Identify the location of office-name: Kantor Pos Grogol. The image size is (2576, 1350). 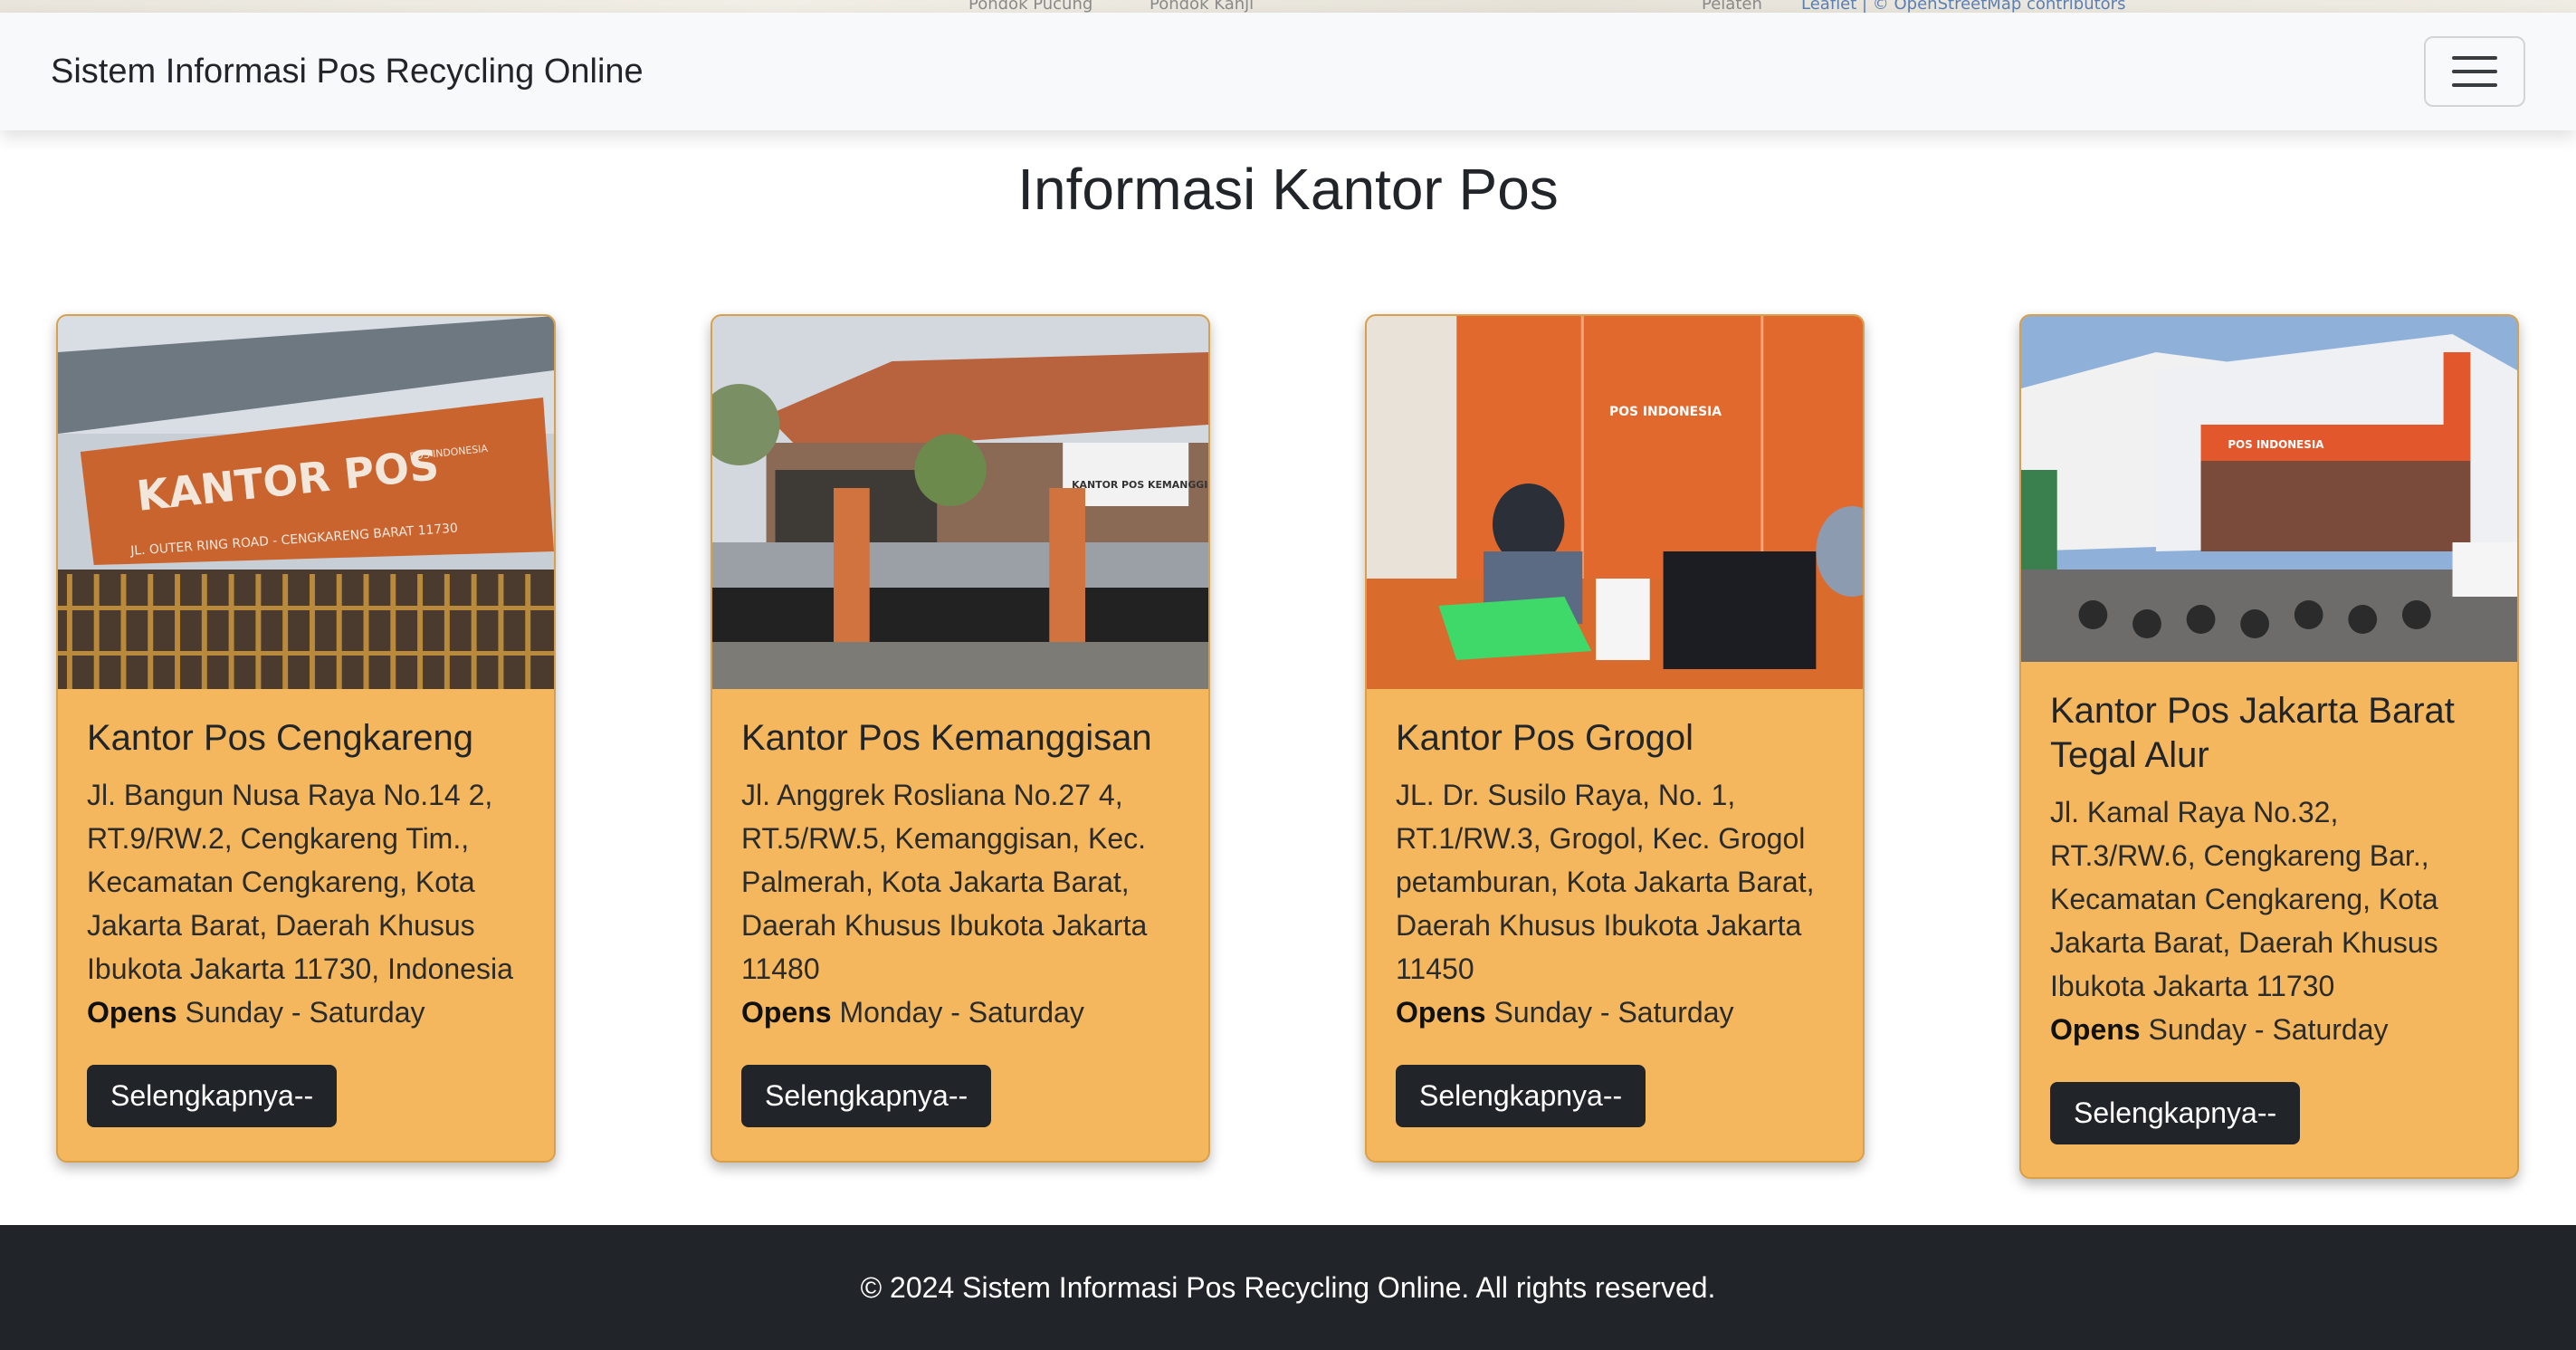
(1545, 738).